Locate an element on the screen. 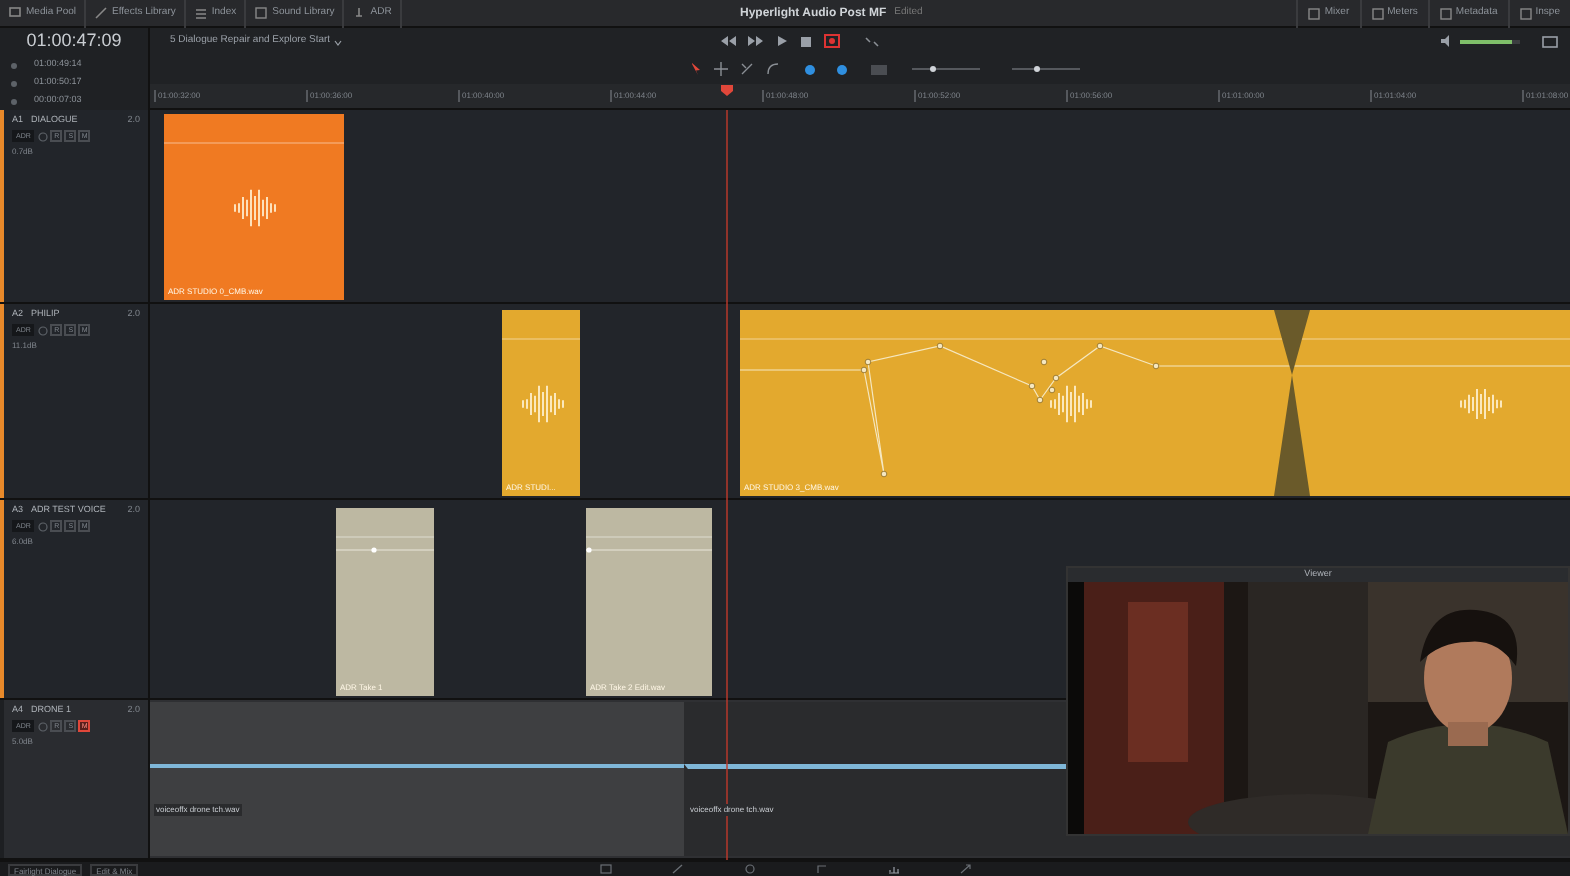 The height and width of the screenshot is (876, 1570). play-icon is located at coordinates (782, 41).